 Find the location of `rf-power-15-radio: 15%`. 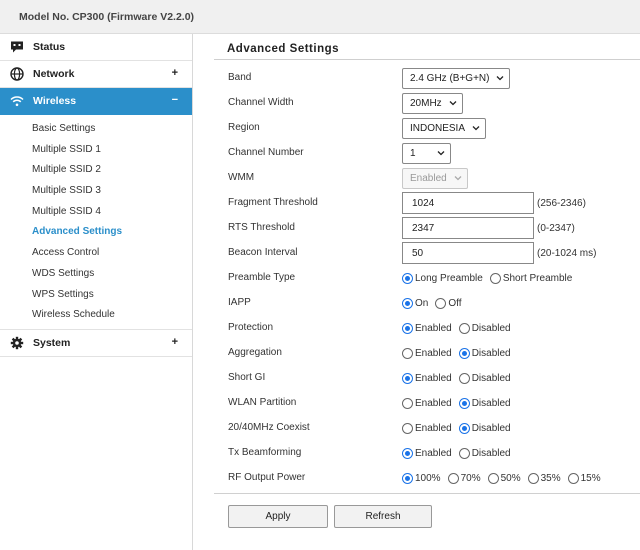

rf-power-15-radio: 15% is located at coordinates (584, 478).